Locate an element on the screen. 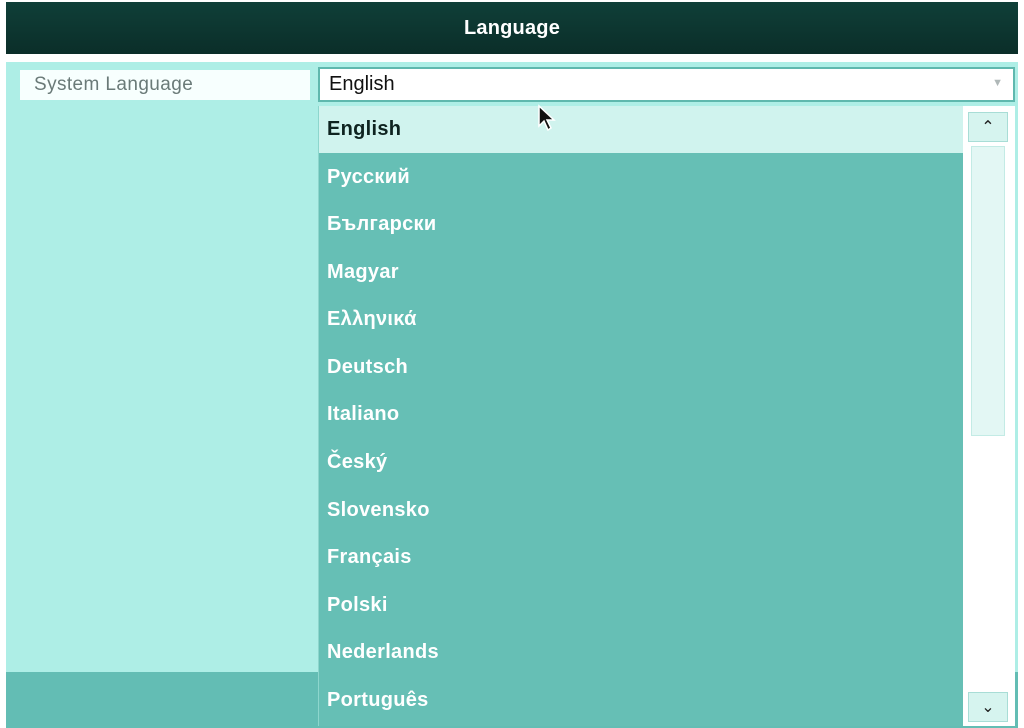  system-language-label: System Language is located at coordinates (165, 85).